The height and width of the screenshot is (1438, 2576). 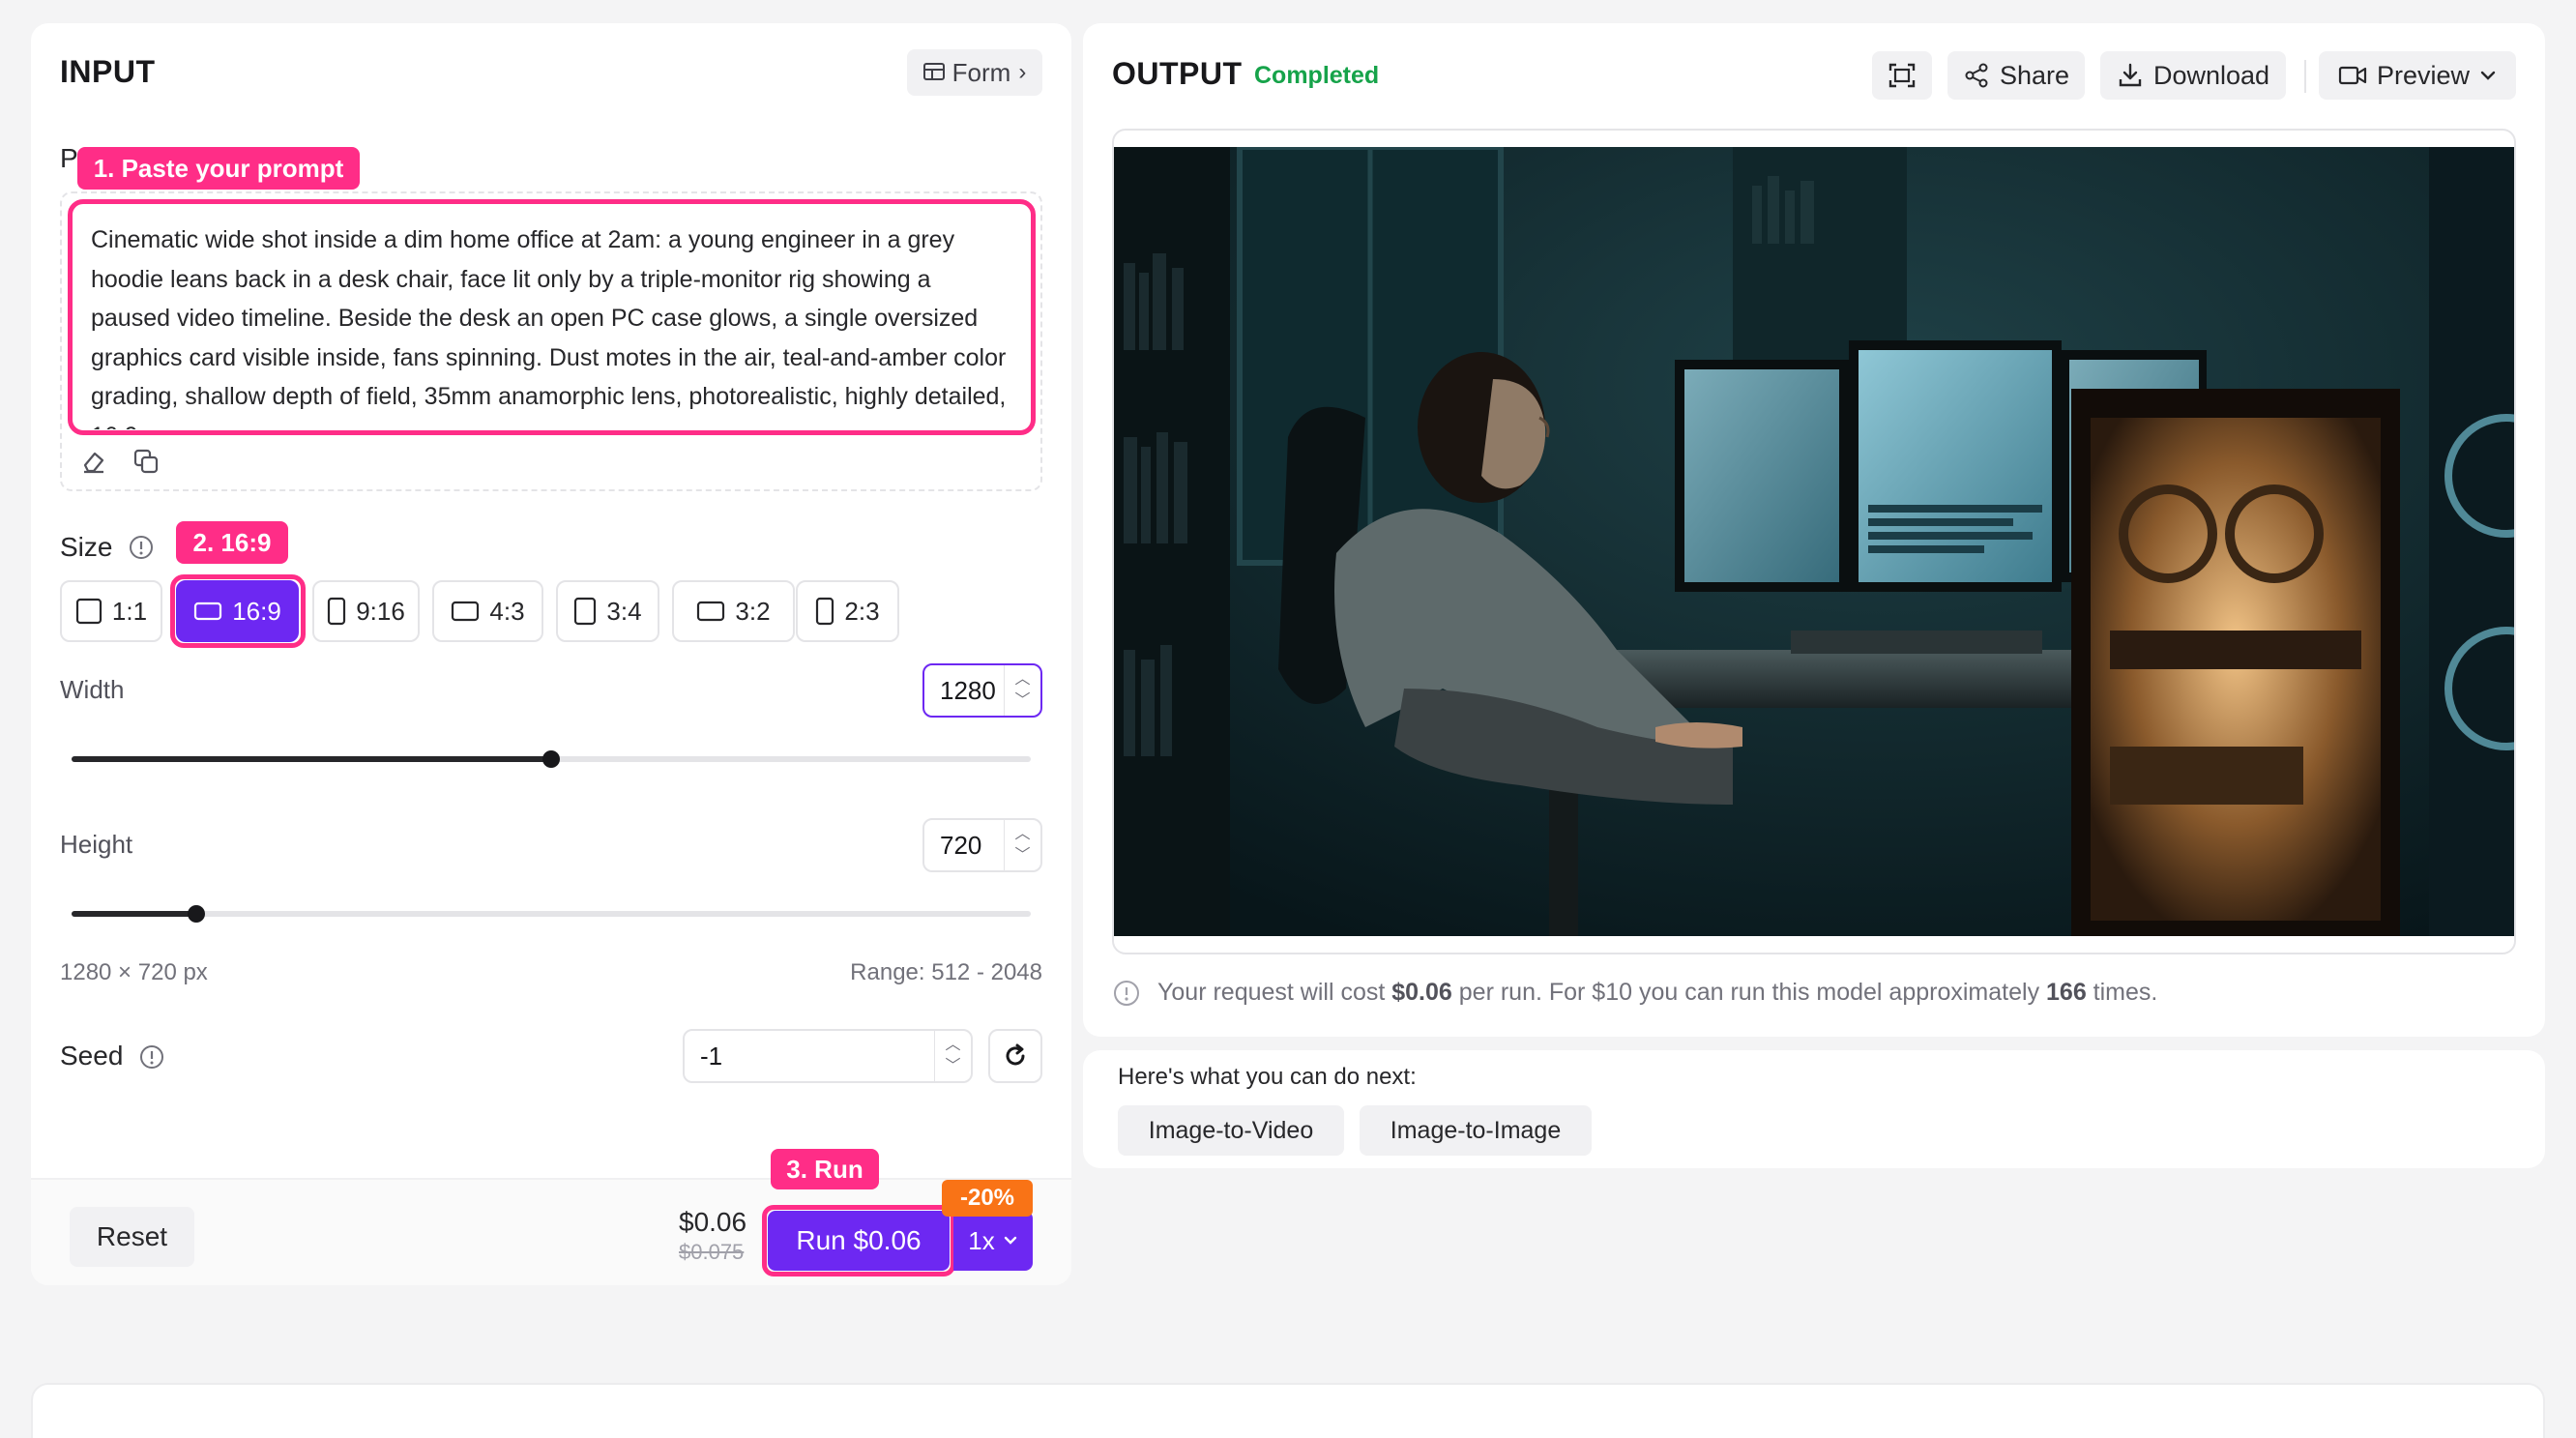 What do you see at coordinates (1421, 992) in the screenshot?
I see `cost-value: $0.06` at bounding box center [1421, 992].